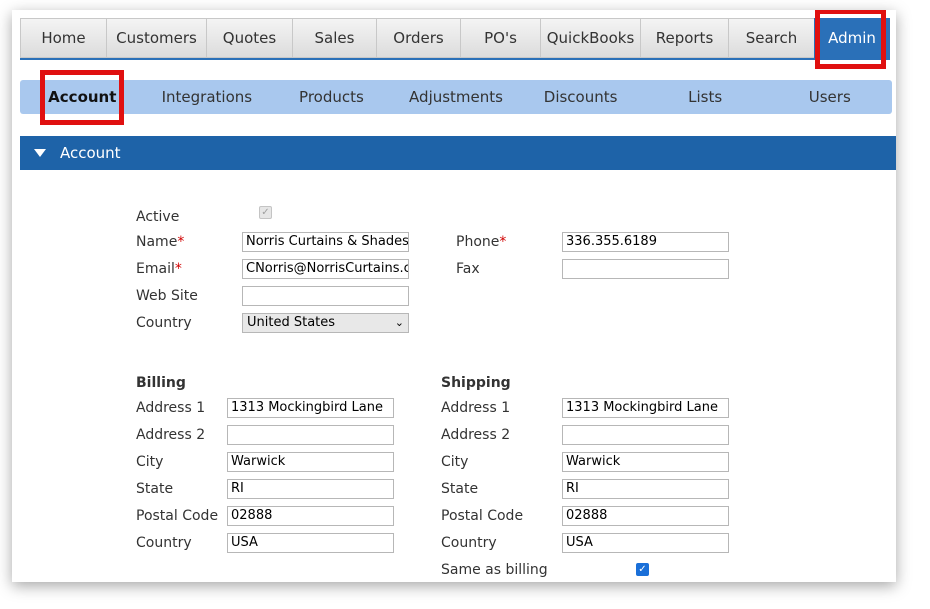 The height and width of the screenshot is (609, 930). Describe the element at coordinates (331, 97) in the screenshot. I see `subtab-products: Products` at that location.